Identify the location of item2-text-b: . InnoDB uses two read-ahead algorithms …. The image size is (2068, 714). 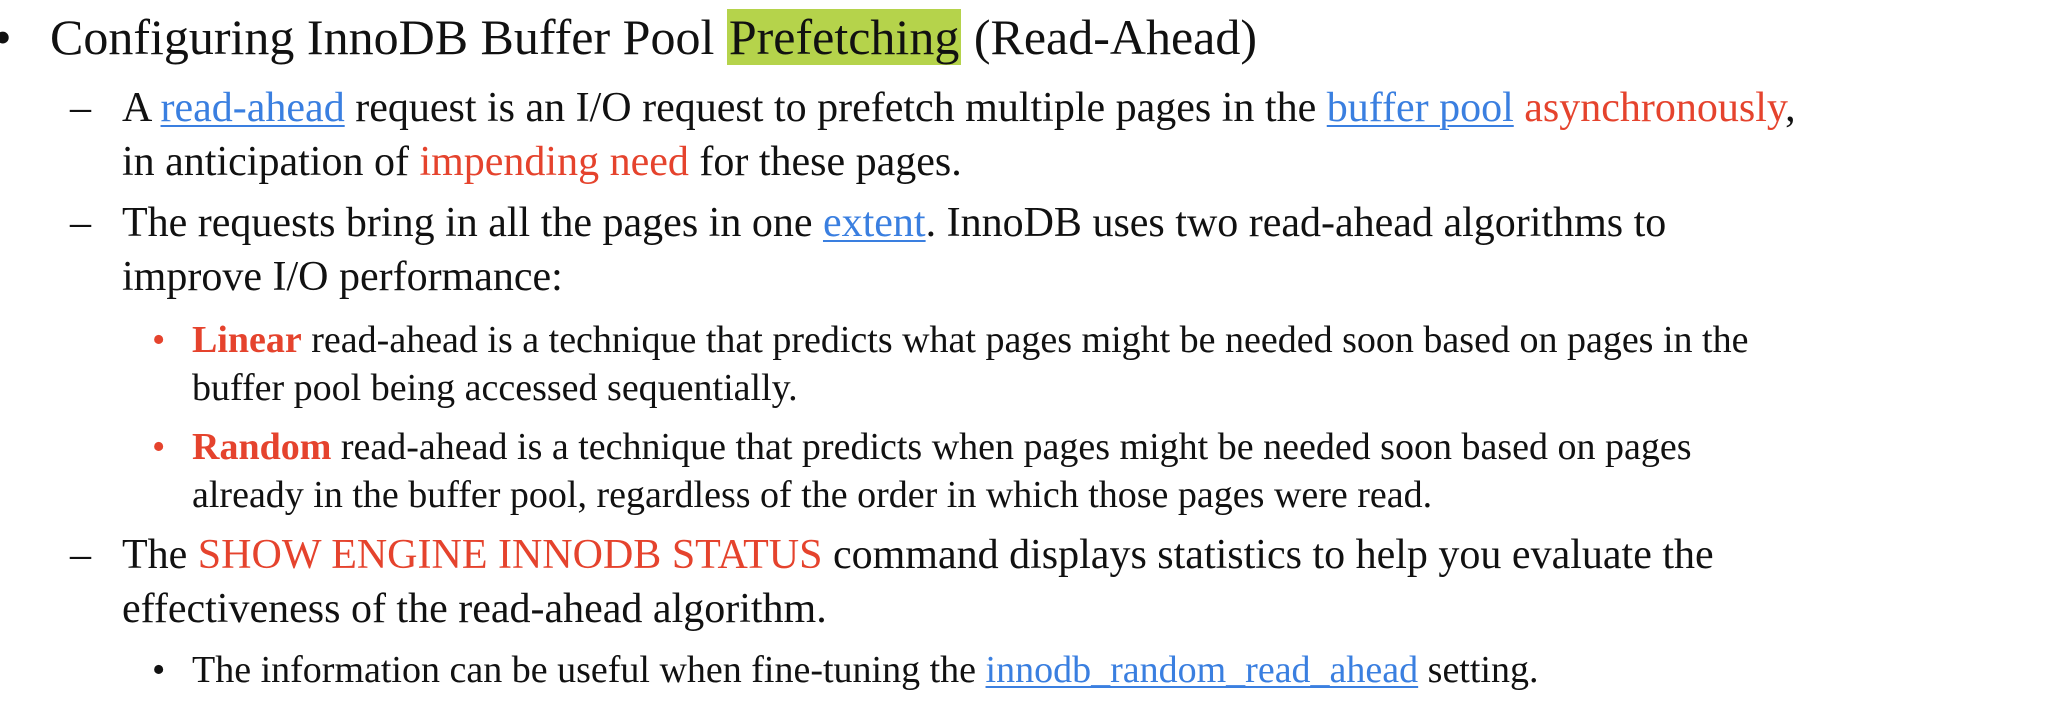
(1296, 223).